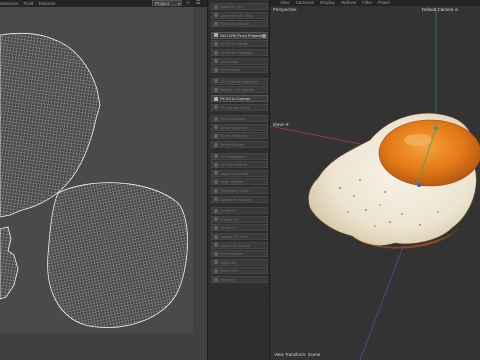 The width and height of the screenshot is (480, 360). Describe the element at coordinates (235, 98) in the screenshot. I see `palette-button-label: Fit UV to Canvas` at that location.